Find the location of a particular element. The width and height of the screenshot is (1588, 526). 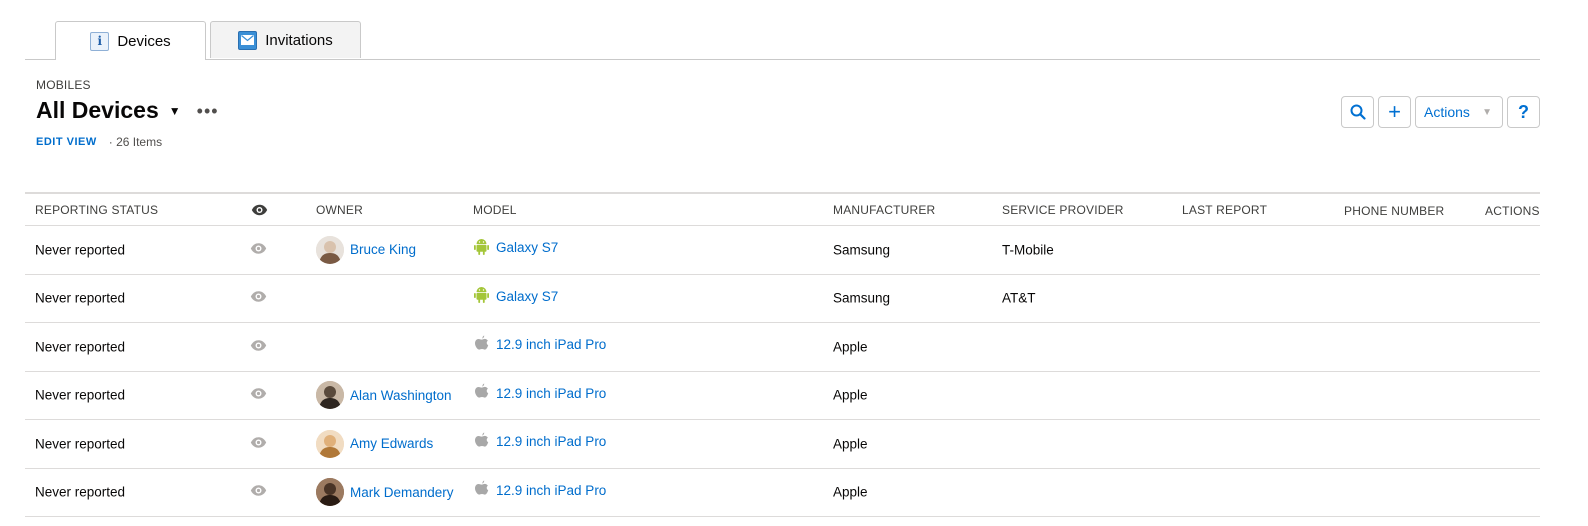

page-title: All Devices is located at coordinates (97, 110).